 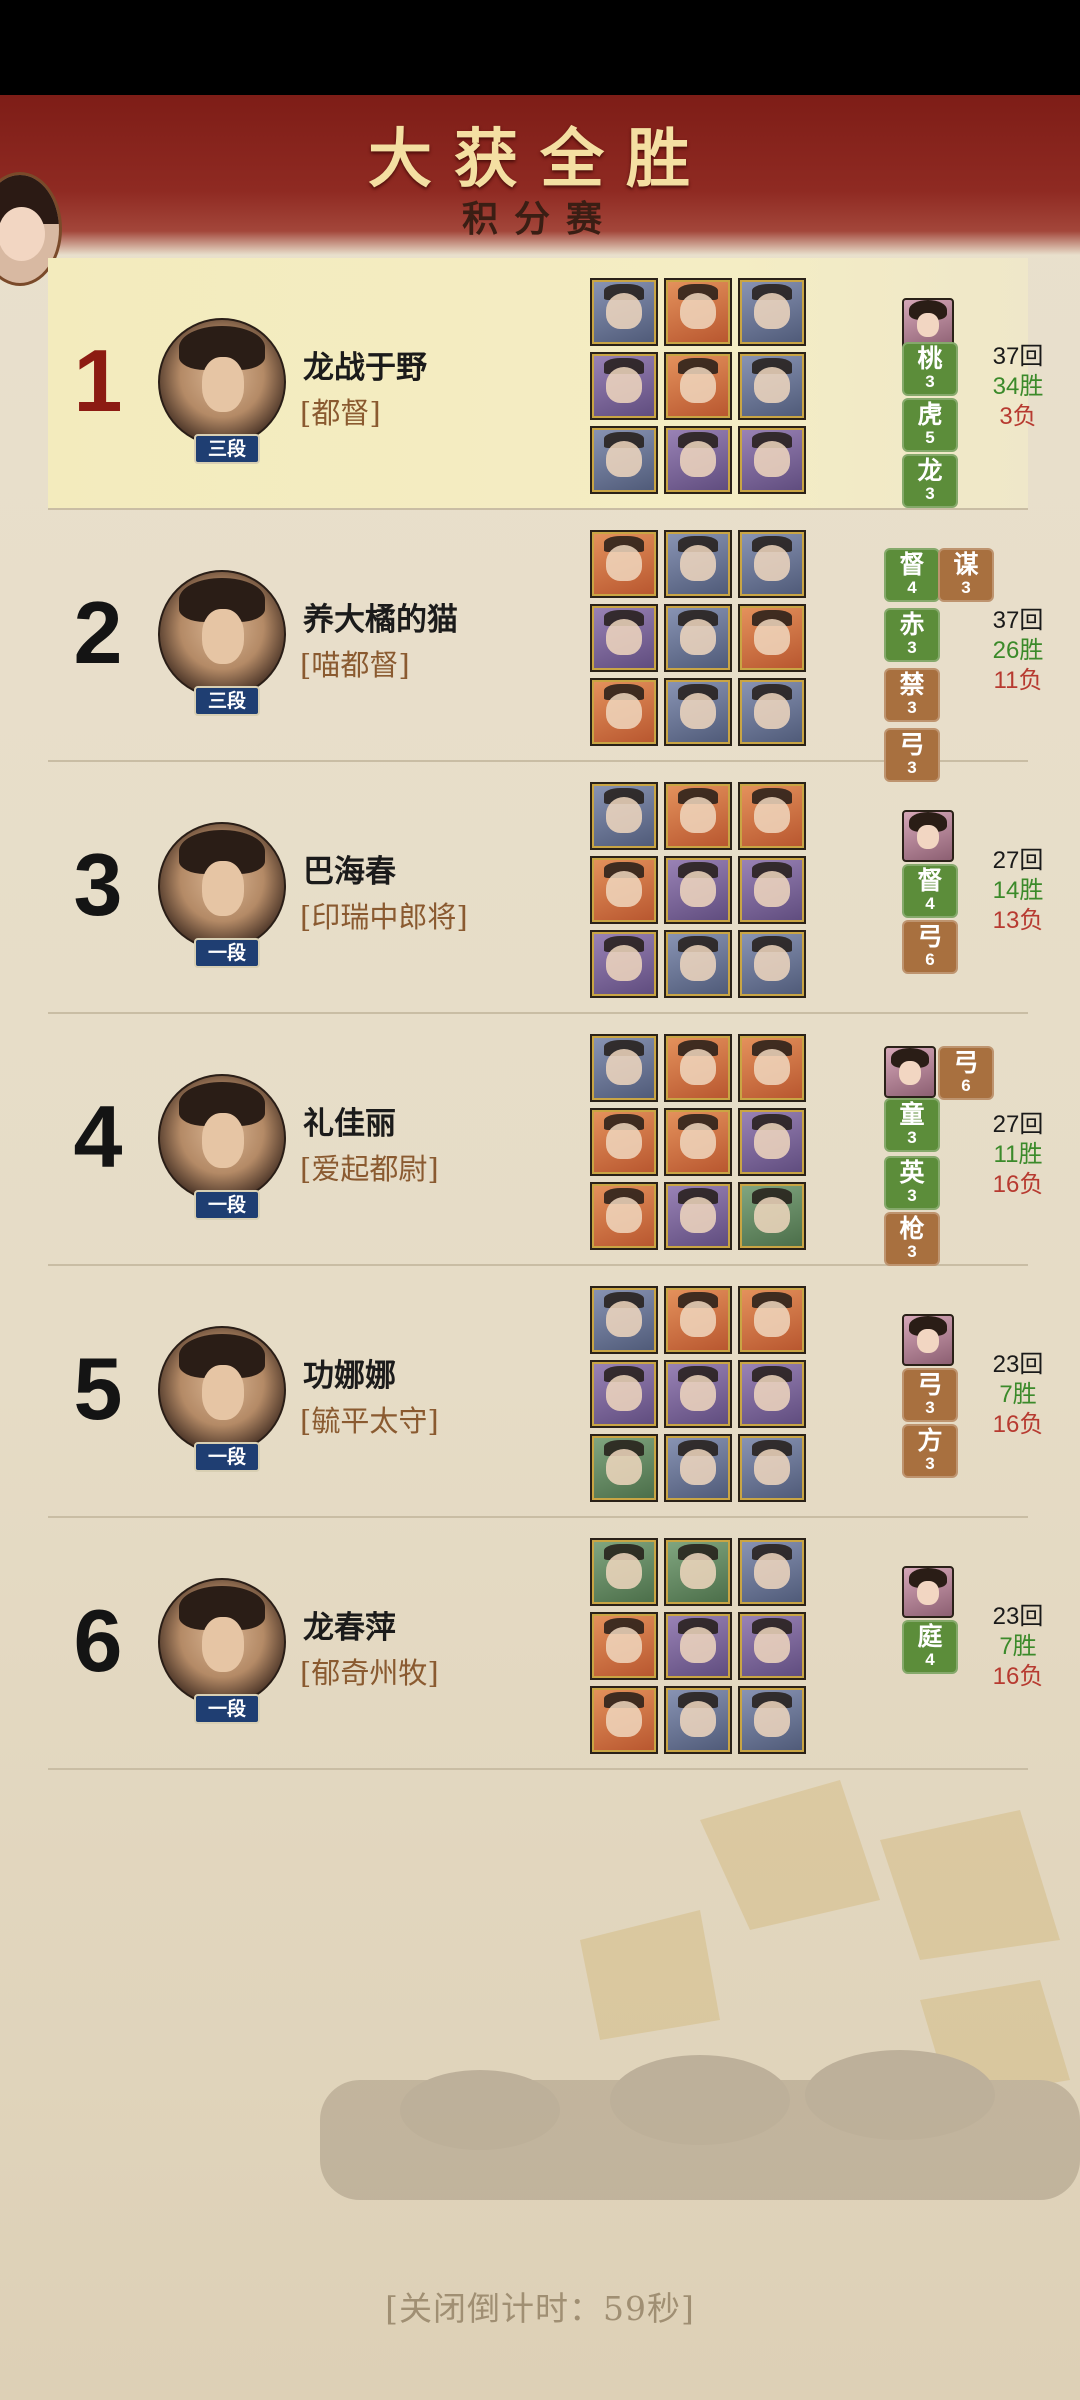 What do you see at coordinates (912, 1125) in the screenshot?
I see `synergy-tag: 童3` at bounding box center [912, 1125].